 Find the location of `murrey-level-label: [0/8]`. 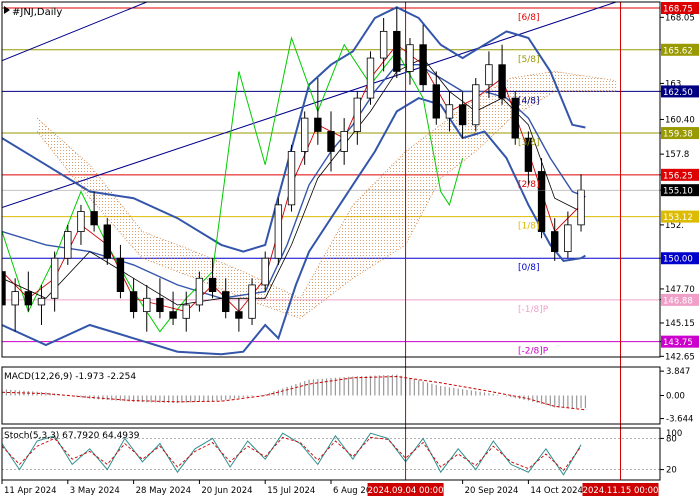

murrey-level-label: [0/8] is located at coordinates (529, 268).